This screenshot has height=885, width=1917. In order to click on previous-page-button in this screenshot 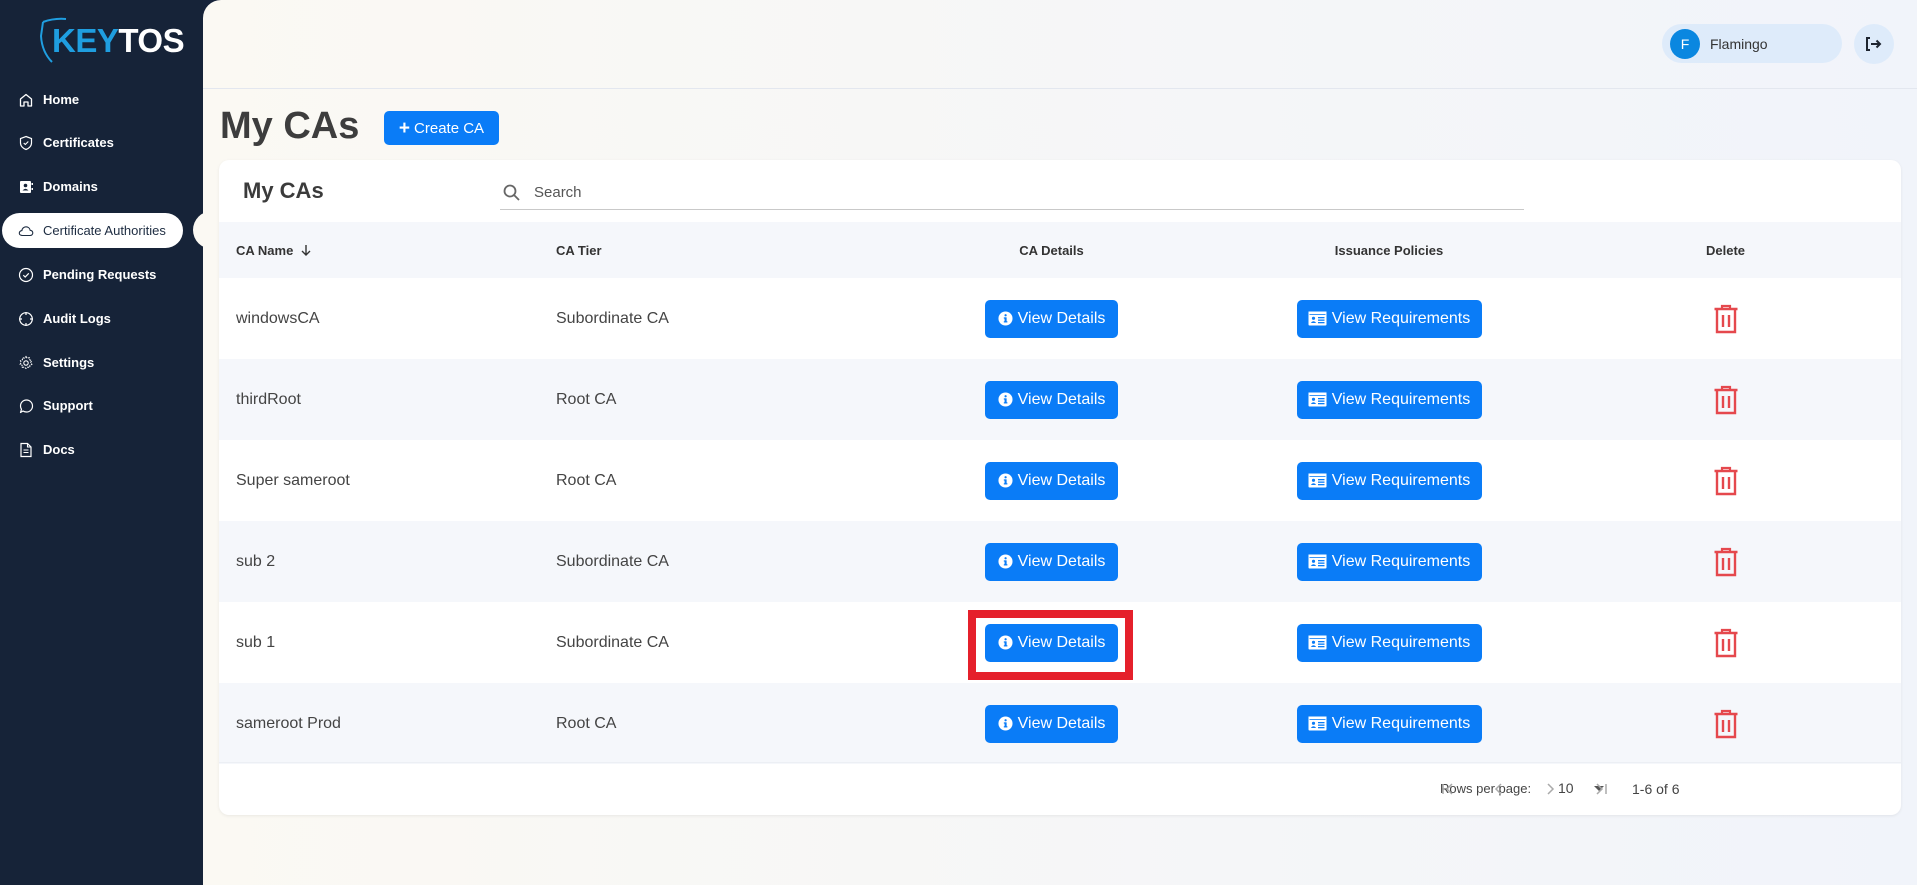, I will do `click(1499, 789)`.